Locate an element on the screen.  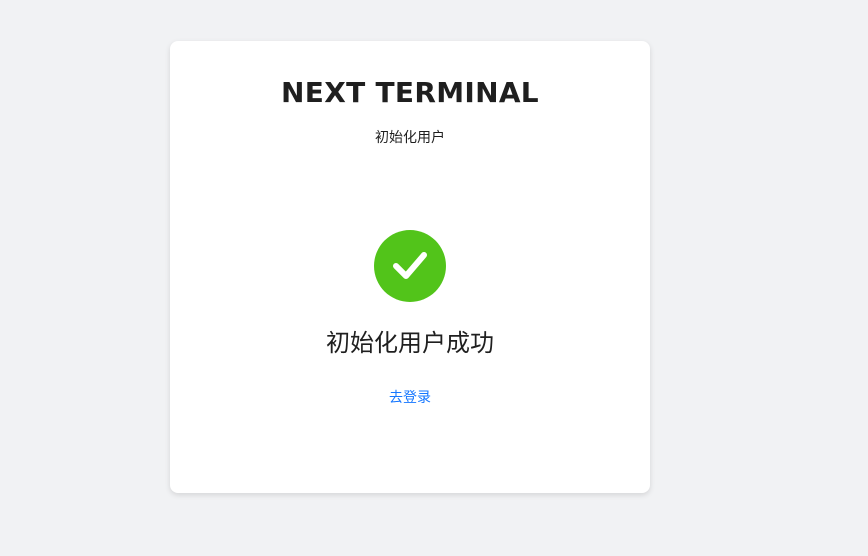
go-login-link: 去登录 is located at coordinates (410, 398).